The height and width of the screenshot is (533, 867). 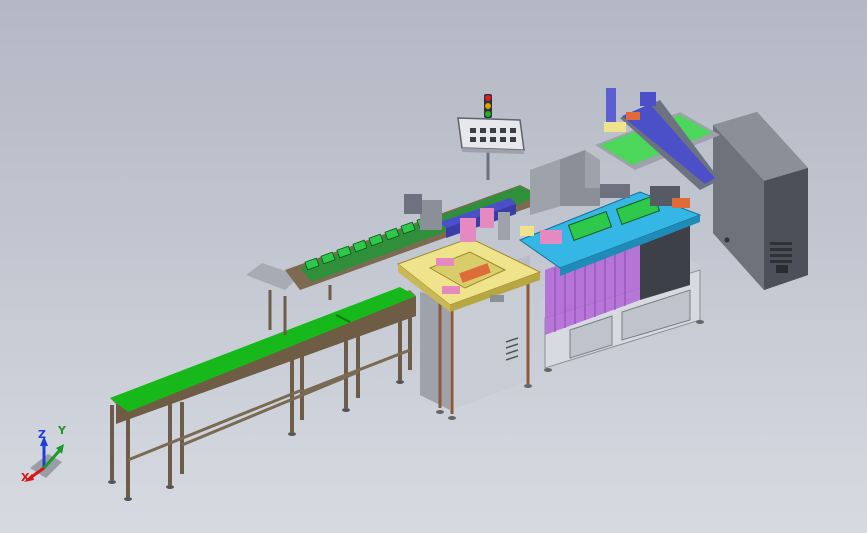 I want to click on control-cabinet, so click(x=760, y=201).